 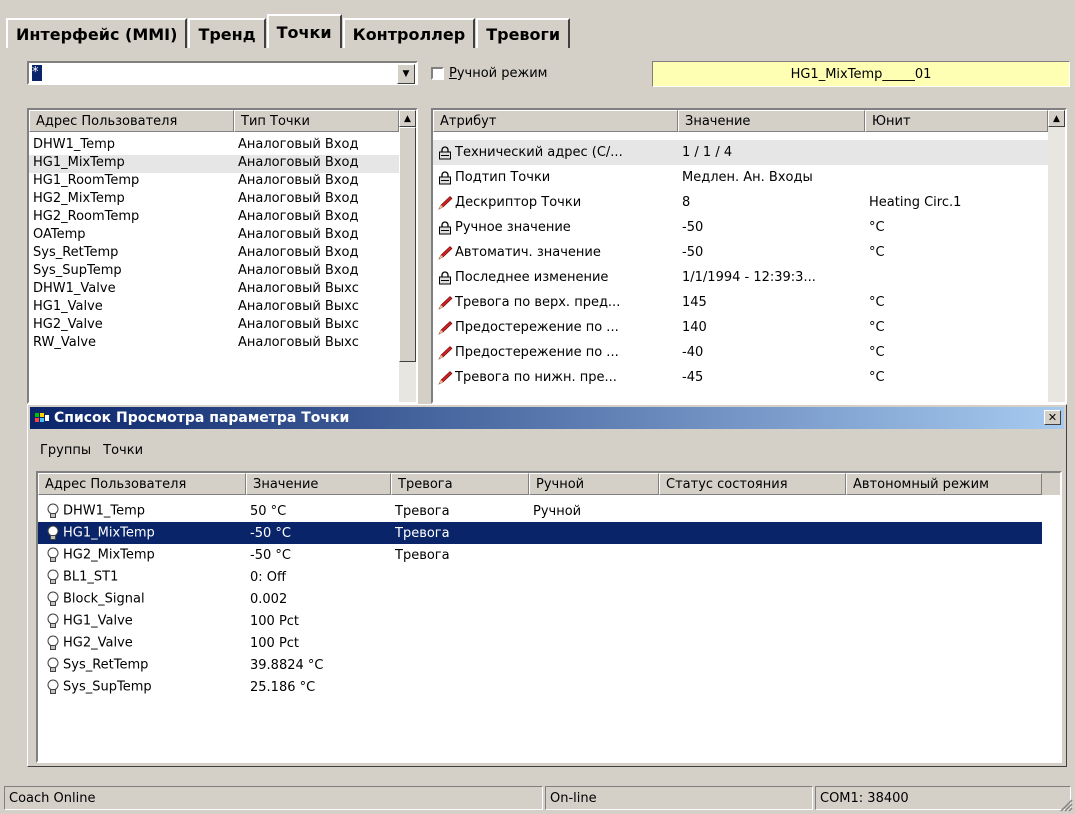 What do you see at coordinates (740, 177) in the screenshot?
I see `attribute-row: Подтип Точки Медлен. Ан. Входы` at bounding box center [740, 177].